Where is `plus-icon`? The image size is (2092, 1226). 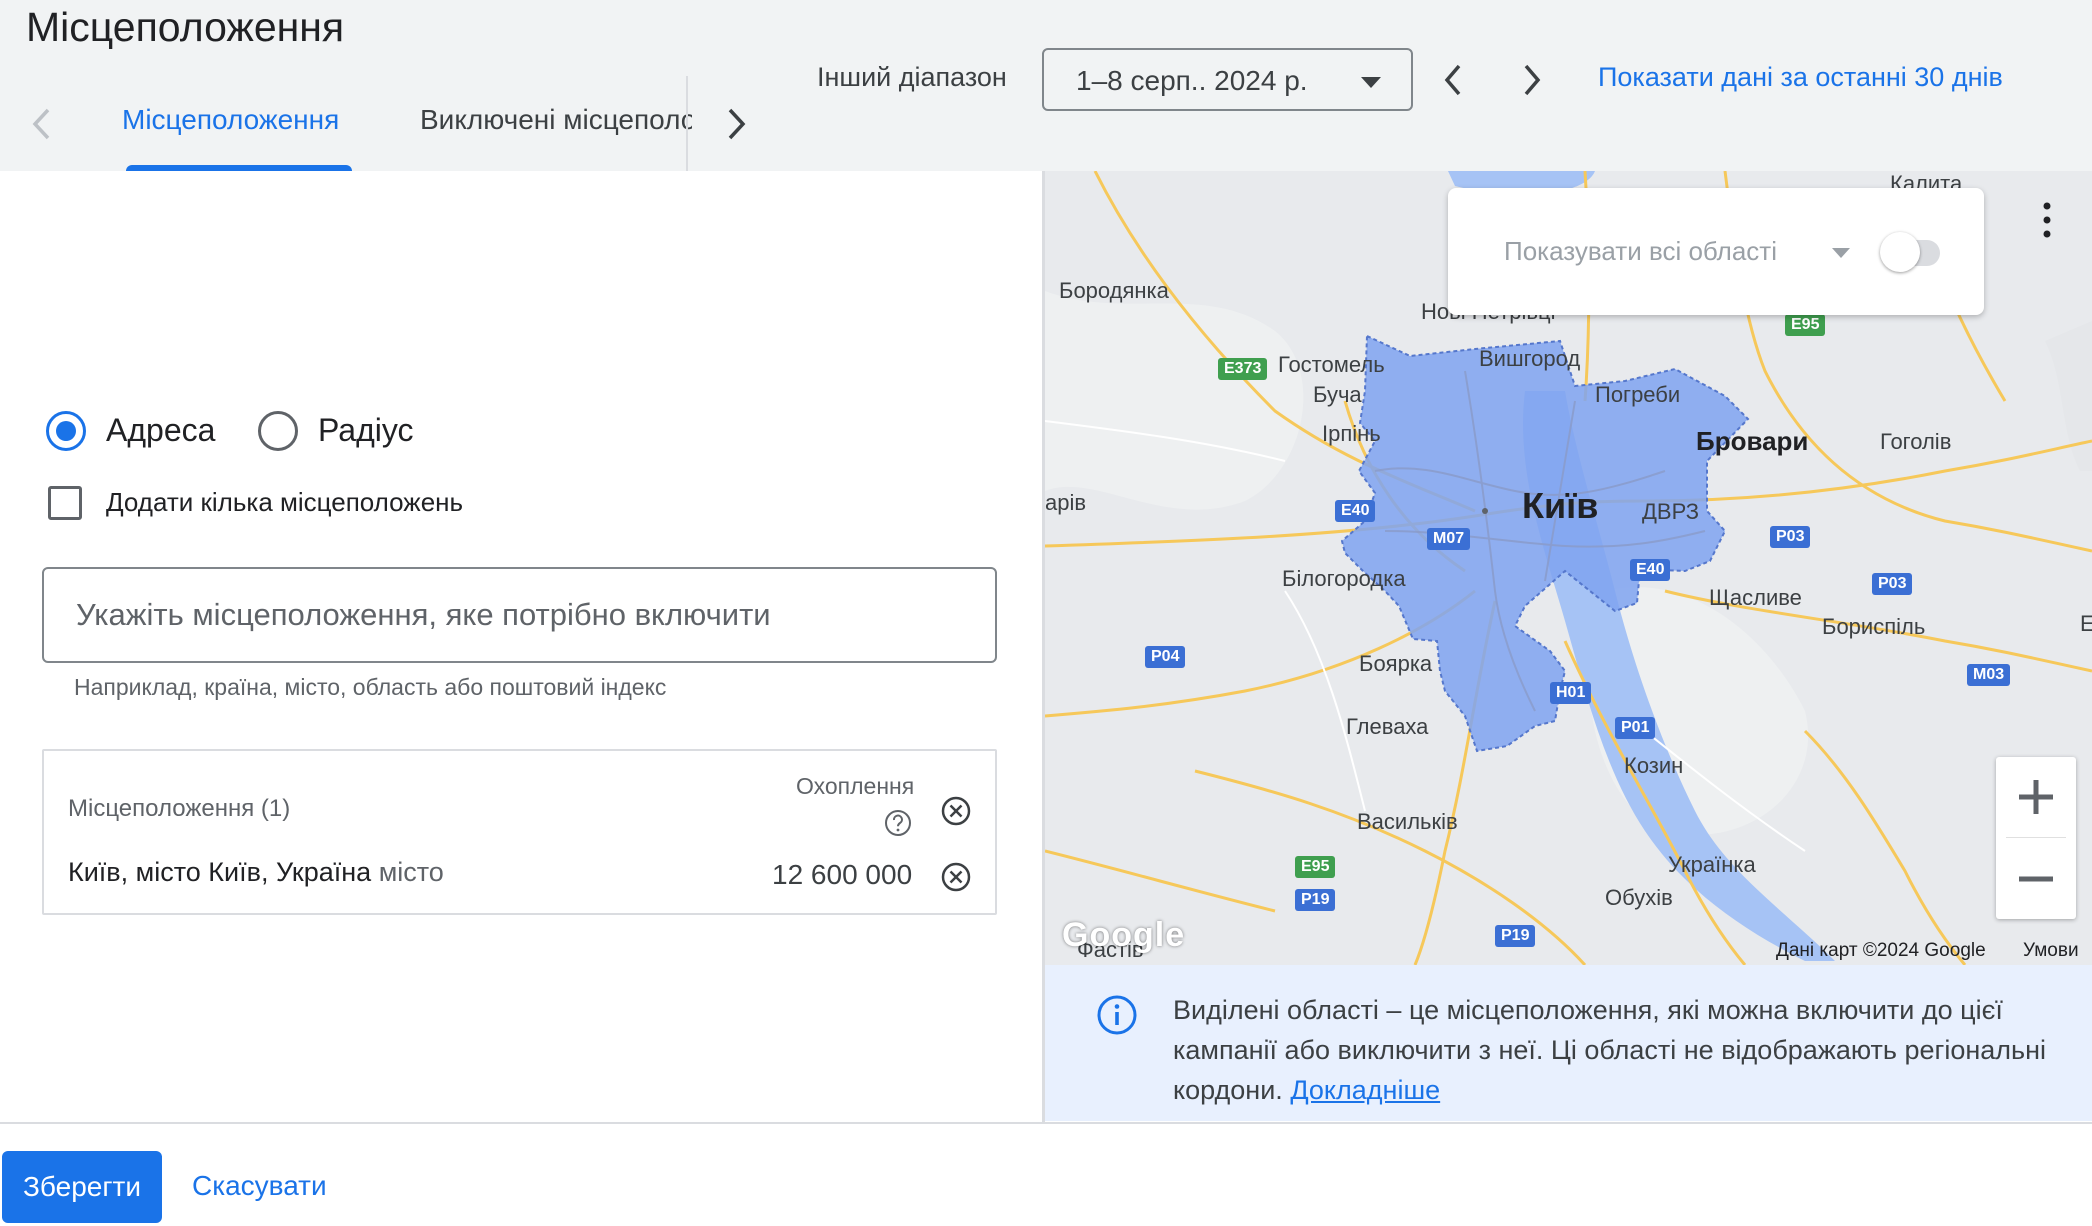 plus-icon is located at coordinates (2036, 797).